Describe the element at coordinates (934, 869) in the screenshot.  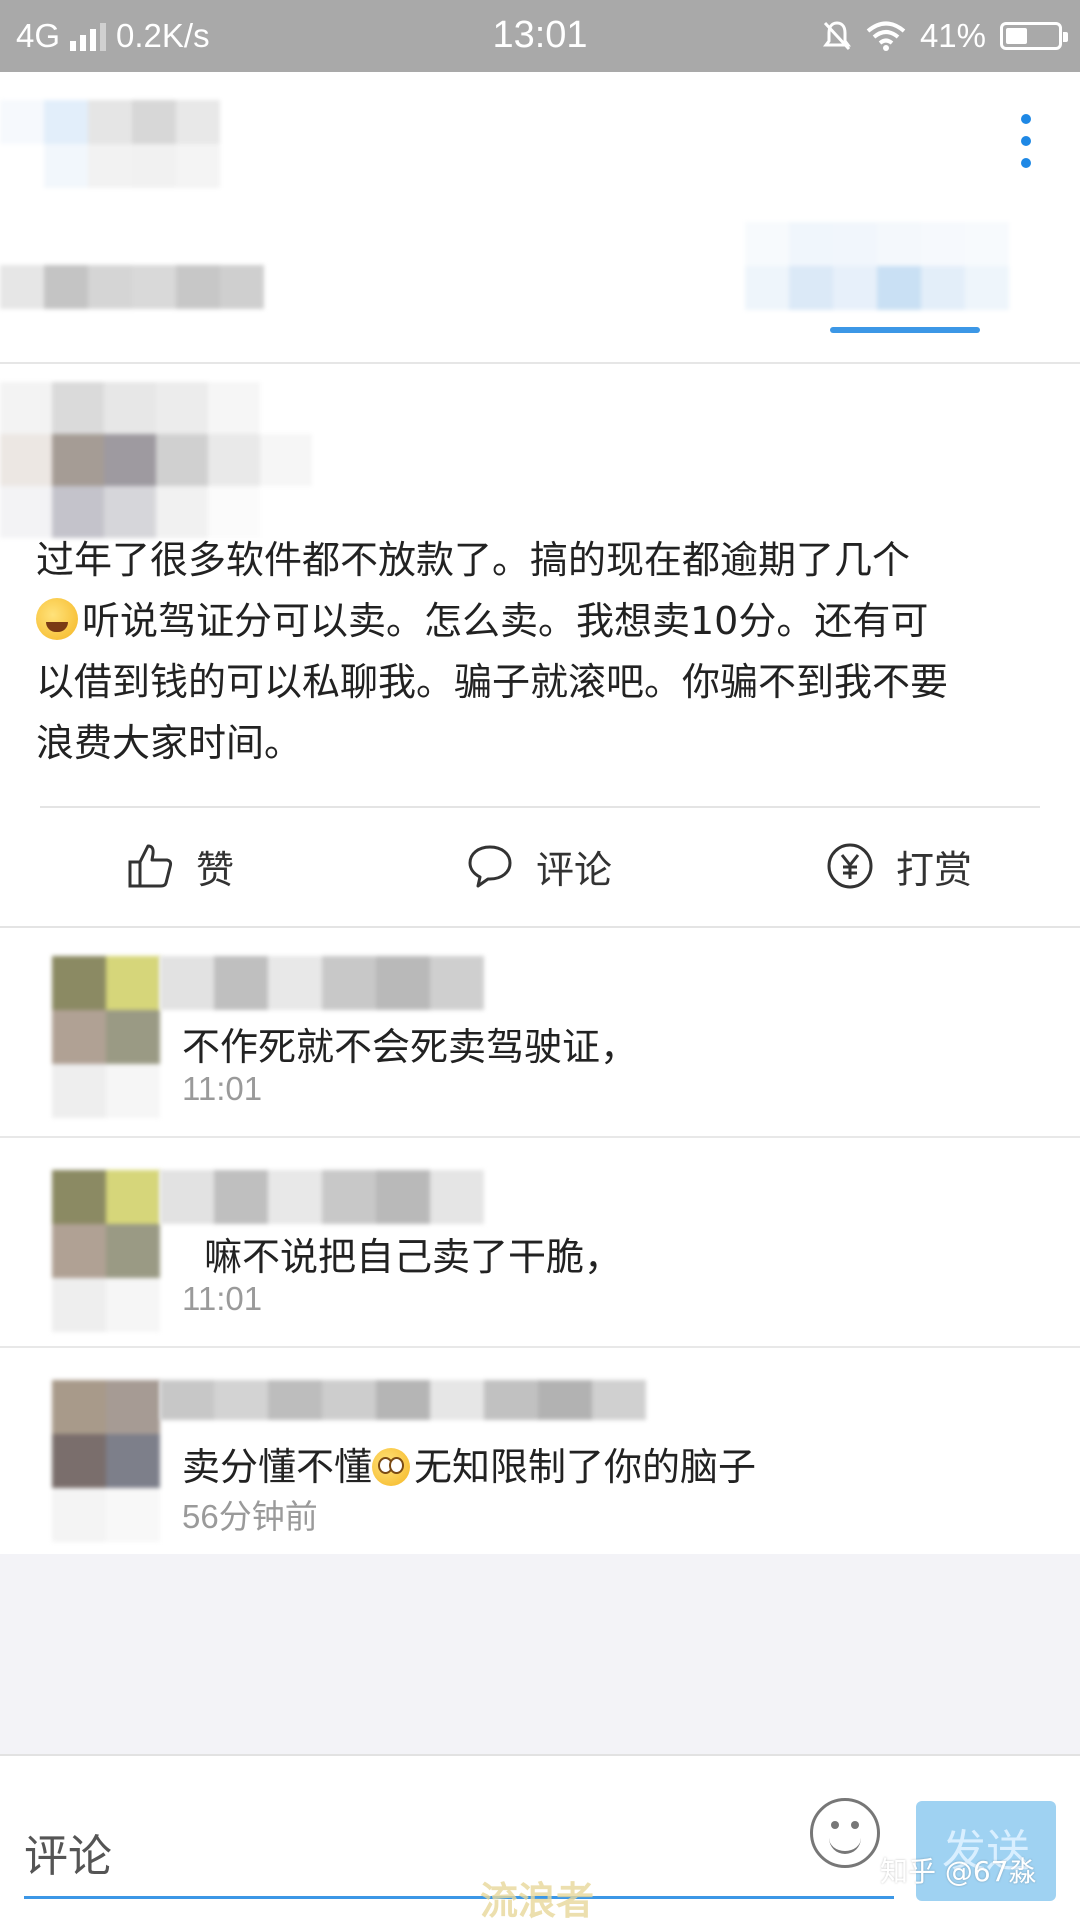
I see `reward-label: 打赏` at that location.